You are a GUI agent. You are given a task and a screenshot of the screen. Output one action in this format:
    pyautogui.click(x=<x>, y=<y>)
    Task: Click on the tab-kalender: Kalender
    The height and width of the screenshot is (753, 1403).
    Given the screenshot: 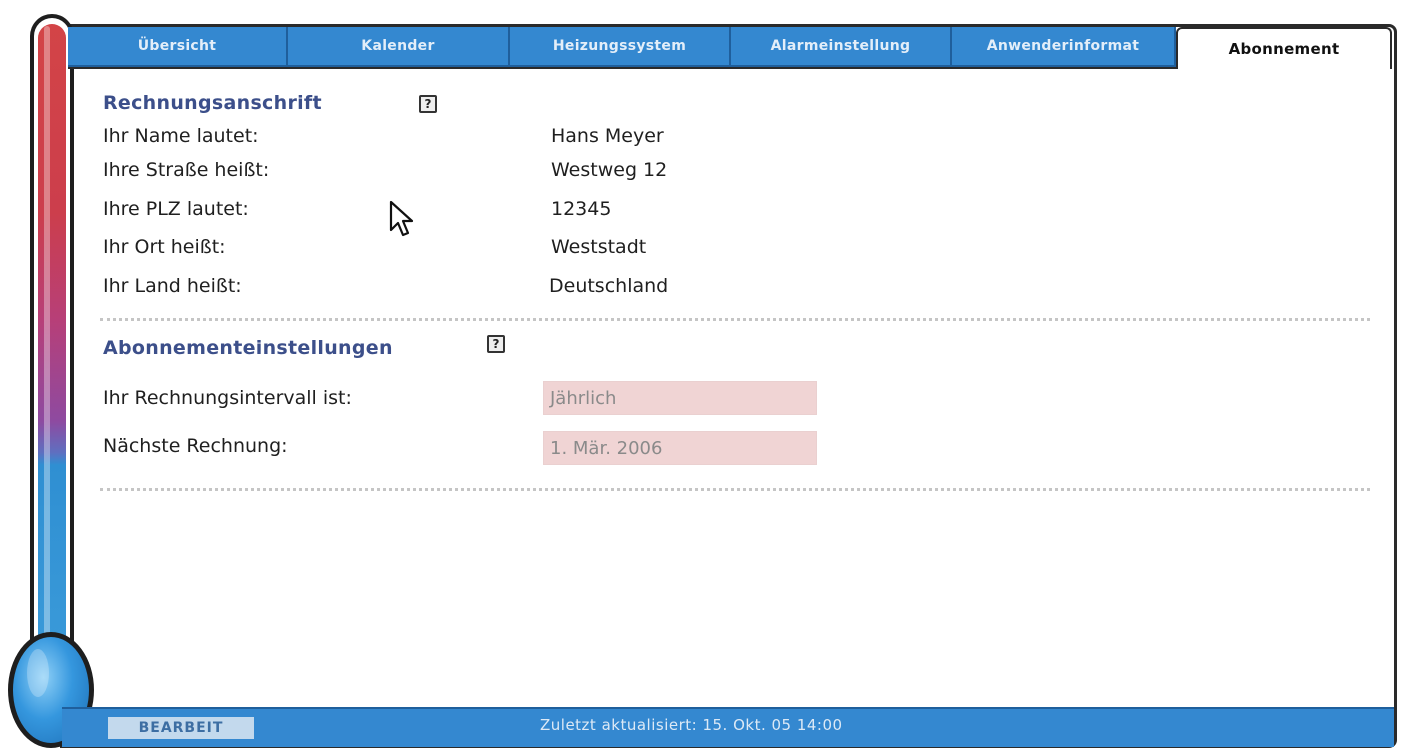 What is the action you would take?
    pyautogui.click(x=399, y=47)
    